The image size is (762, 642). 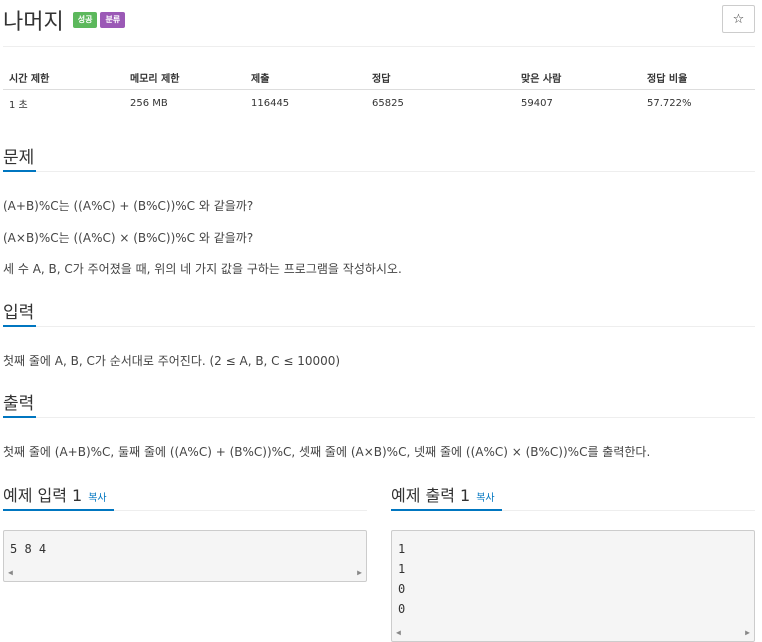 What do you see at coordinates (669, 103) in the screenshot?
I see `table-cell: 57.722%` at bounding box center [669, 103].